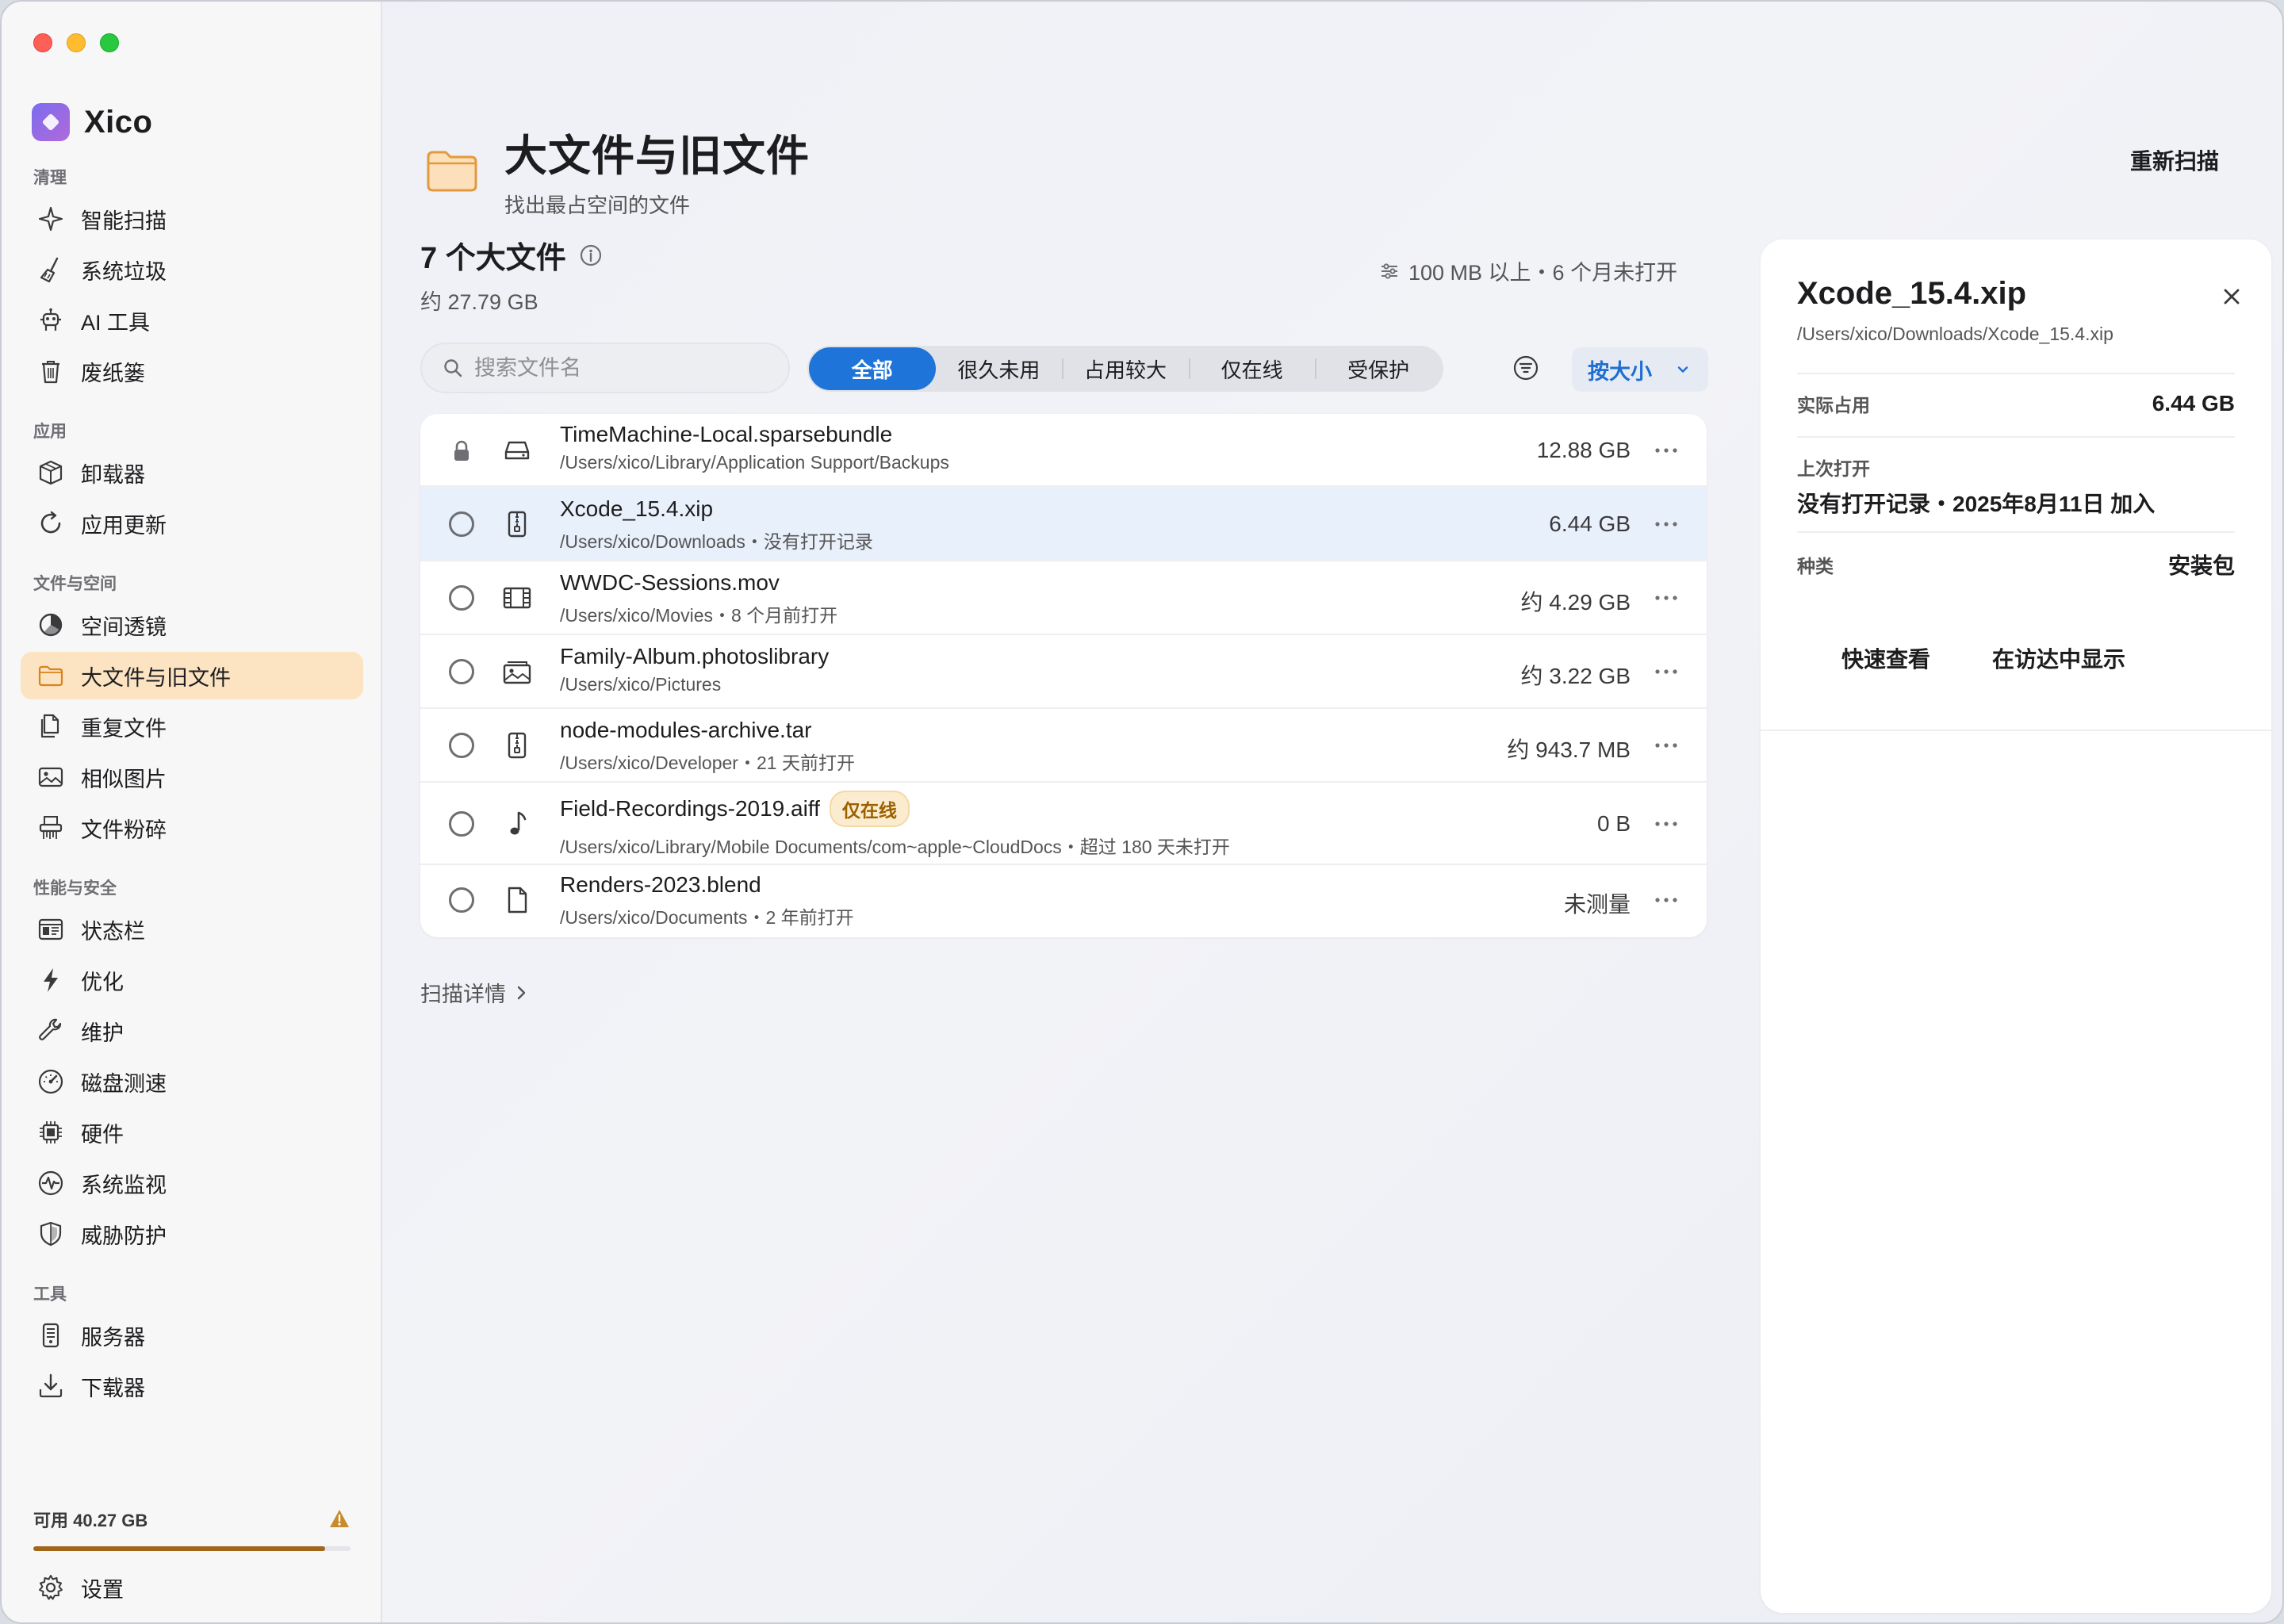 This screenshot has width=2284, height=1624. Describe the element at coordinates (1378, 368) in the screenshot. I see `segment-protected: 受保护` at that location.